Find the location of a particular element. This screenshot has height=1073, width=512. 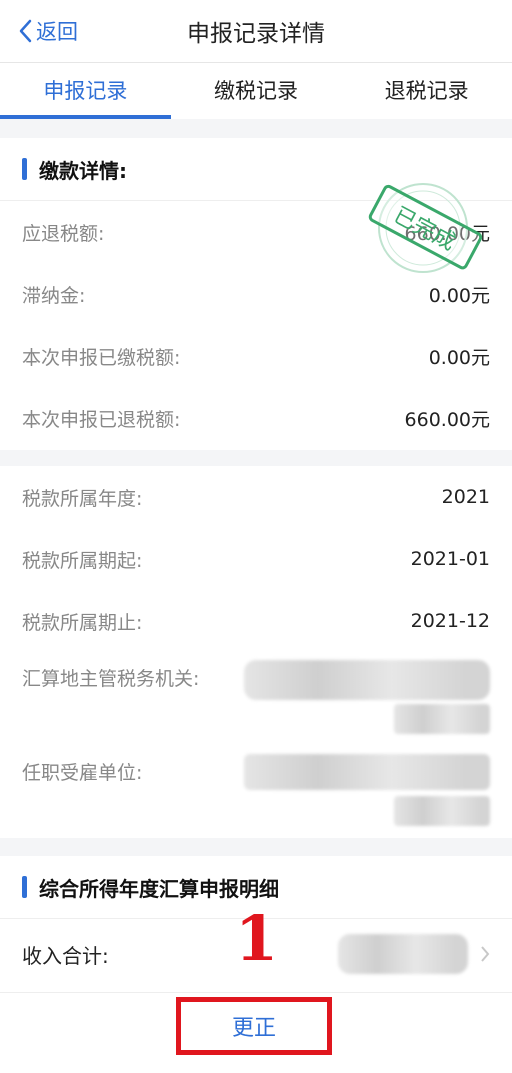

tab-refund-record: 退税记录 is located at coordinates (426, 91).